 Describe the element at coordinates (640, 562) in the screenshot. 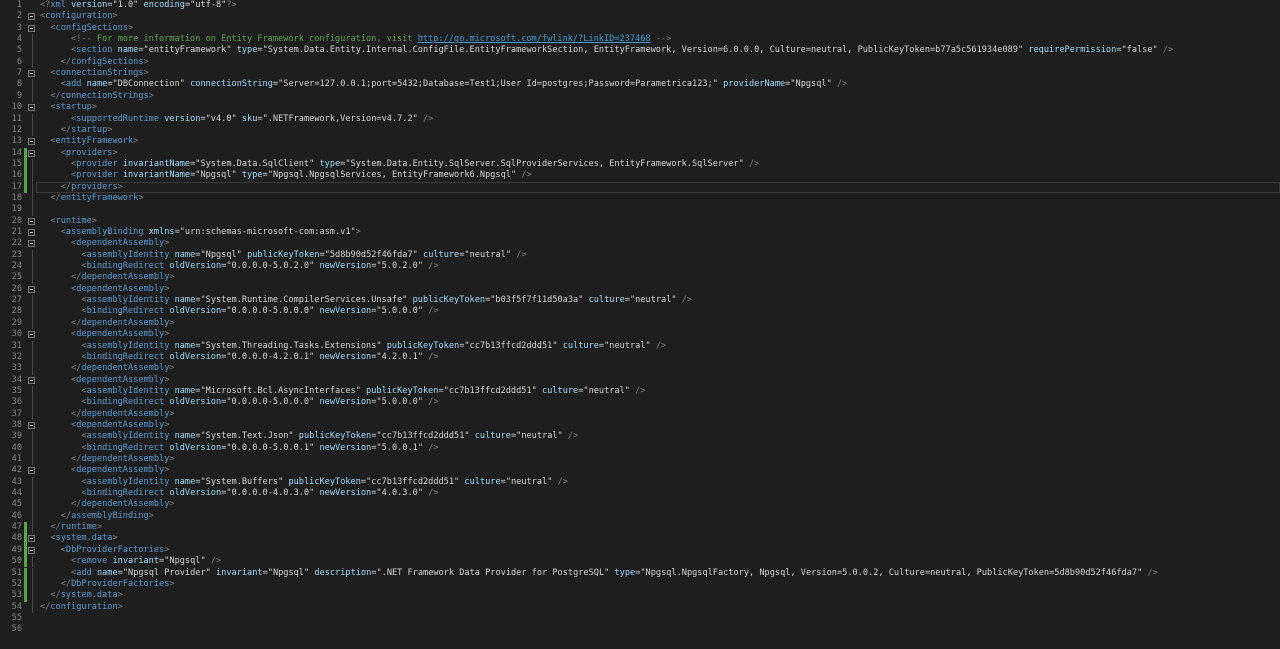

I see `code-line: 50 <remove invariant="Npgsql" />` at that location.